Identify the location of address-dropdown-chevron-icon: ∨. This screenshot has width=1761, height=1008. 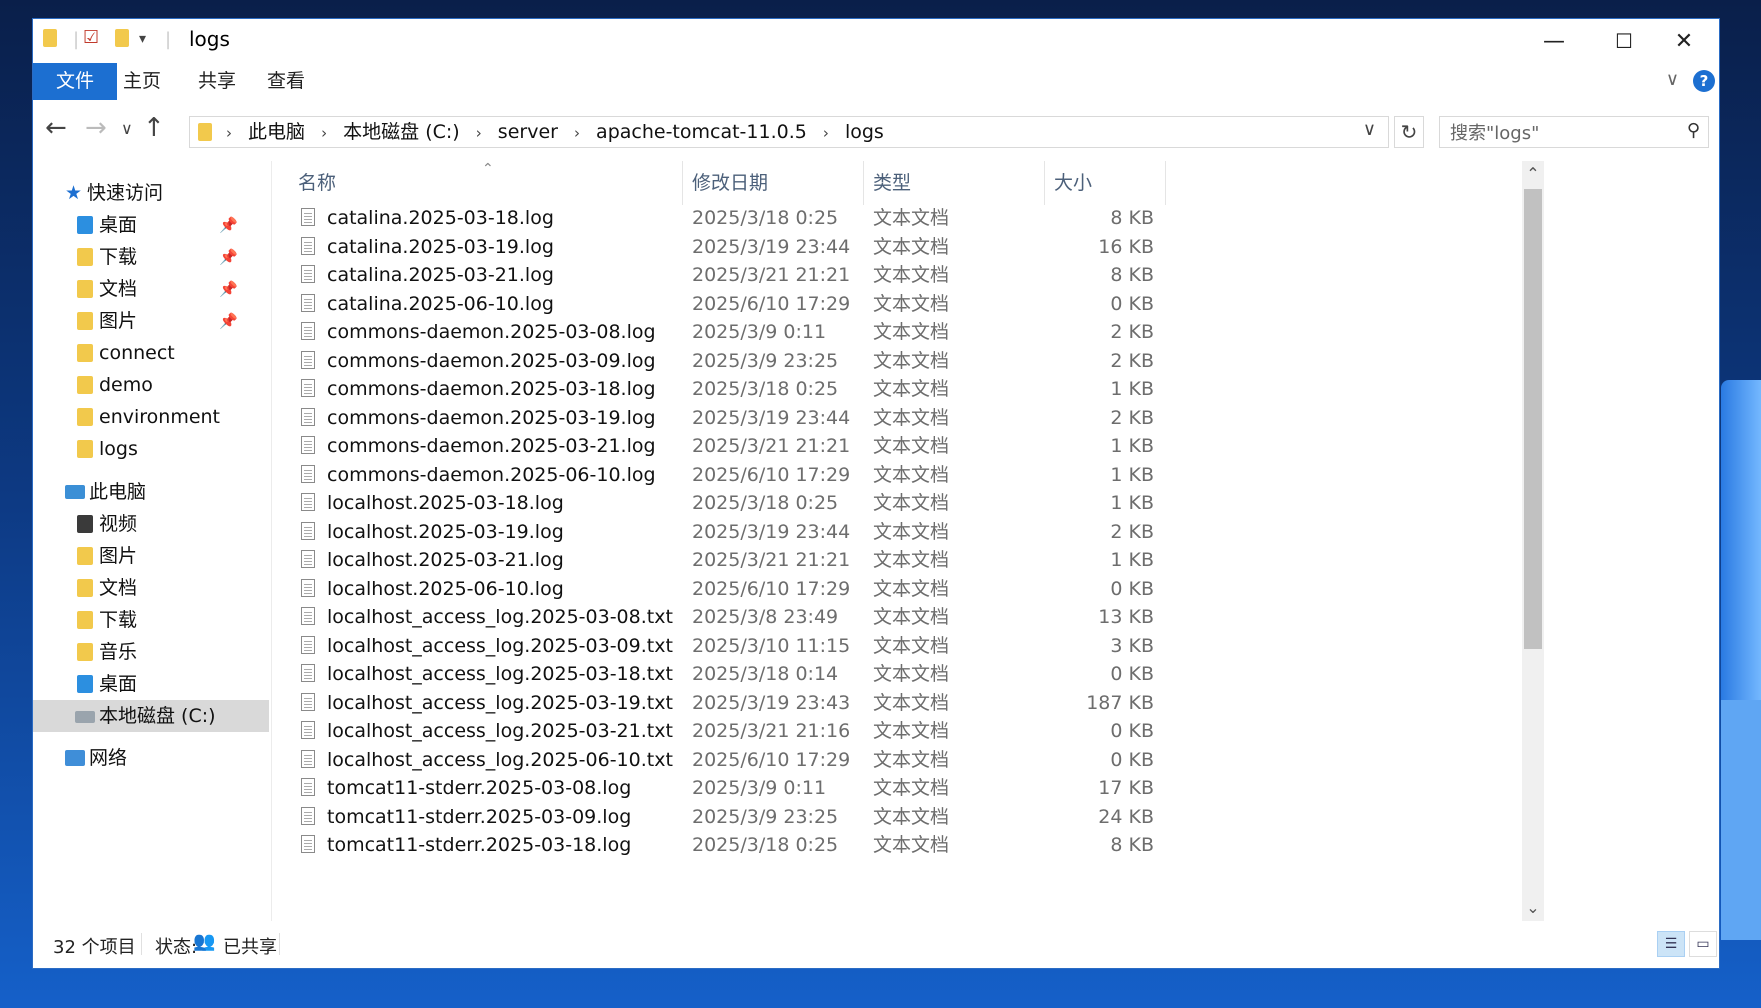
(1369, 129).